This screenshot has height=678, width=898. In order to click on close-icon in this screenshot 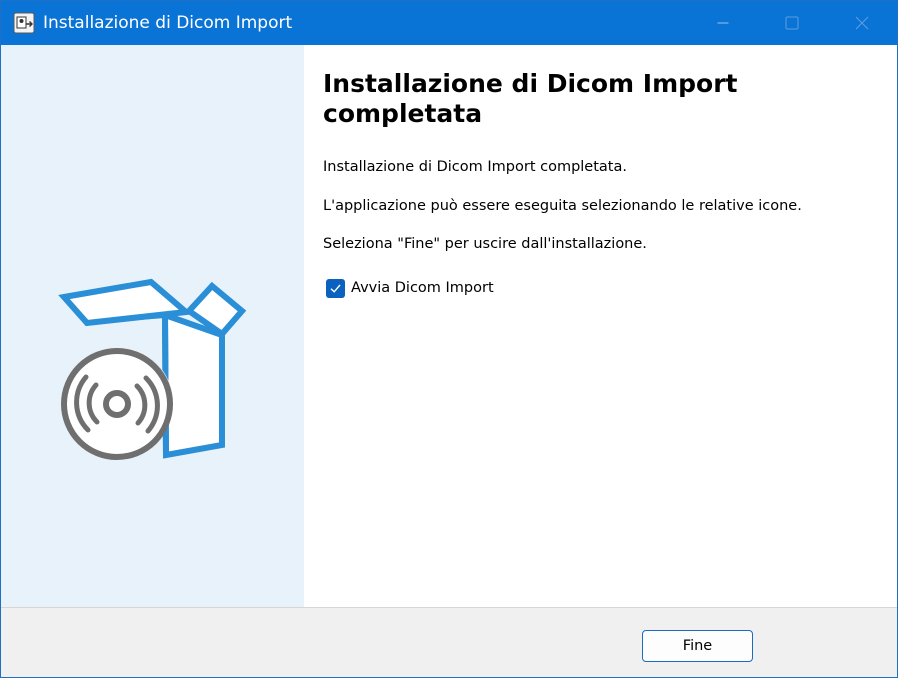, I will do `click(862, 23)`.